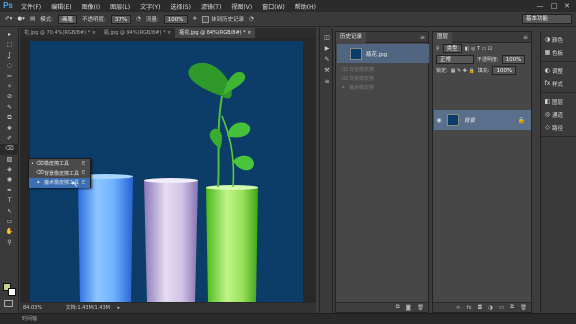  I want to click on blend-mode-select: 正常, so click(455, 59).